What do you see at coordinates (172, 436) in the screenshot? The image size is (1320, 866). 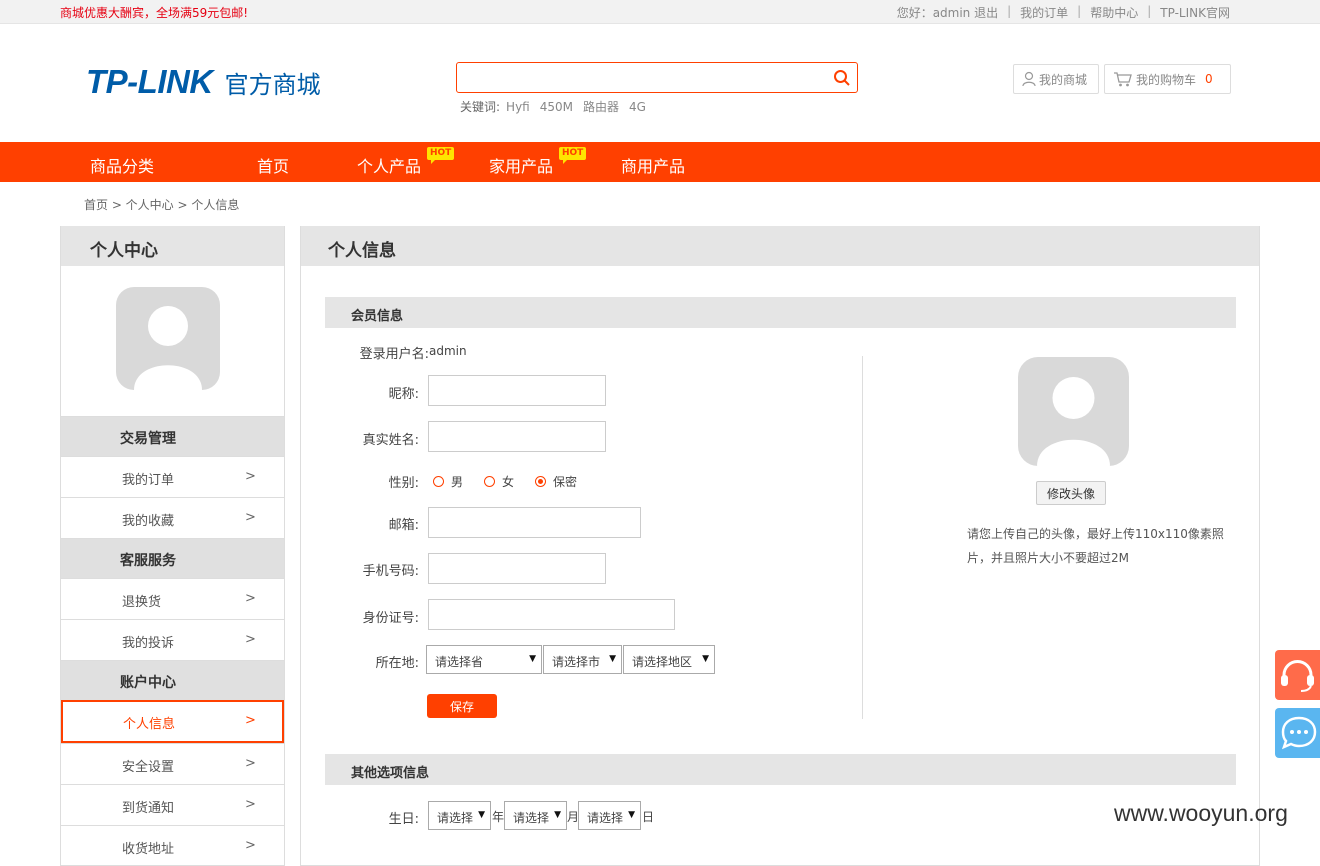 I see `sidebar-section-trade: 交易管理` at bounding box center [172, 436].